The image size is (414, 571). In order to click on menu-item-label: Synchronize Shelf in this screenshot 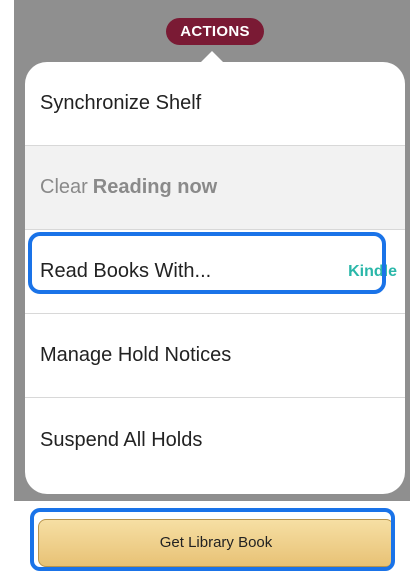, I will do `click(121, 103)`.